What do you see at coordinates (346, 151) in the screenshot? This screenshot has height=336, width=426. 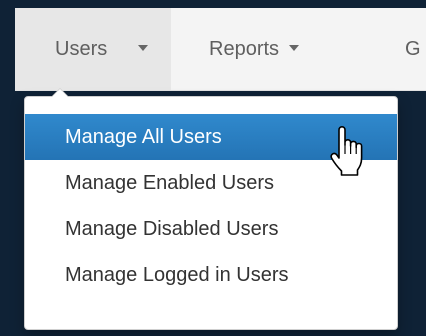 I see `hand-pointer-icon` at bounding box center [346, 151].